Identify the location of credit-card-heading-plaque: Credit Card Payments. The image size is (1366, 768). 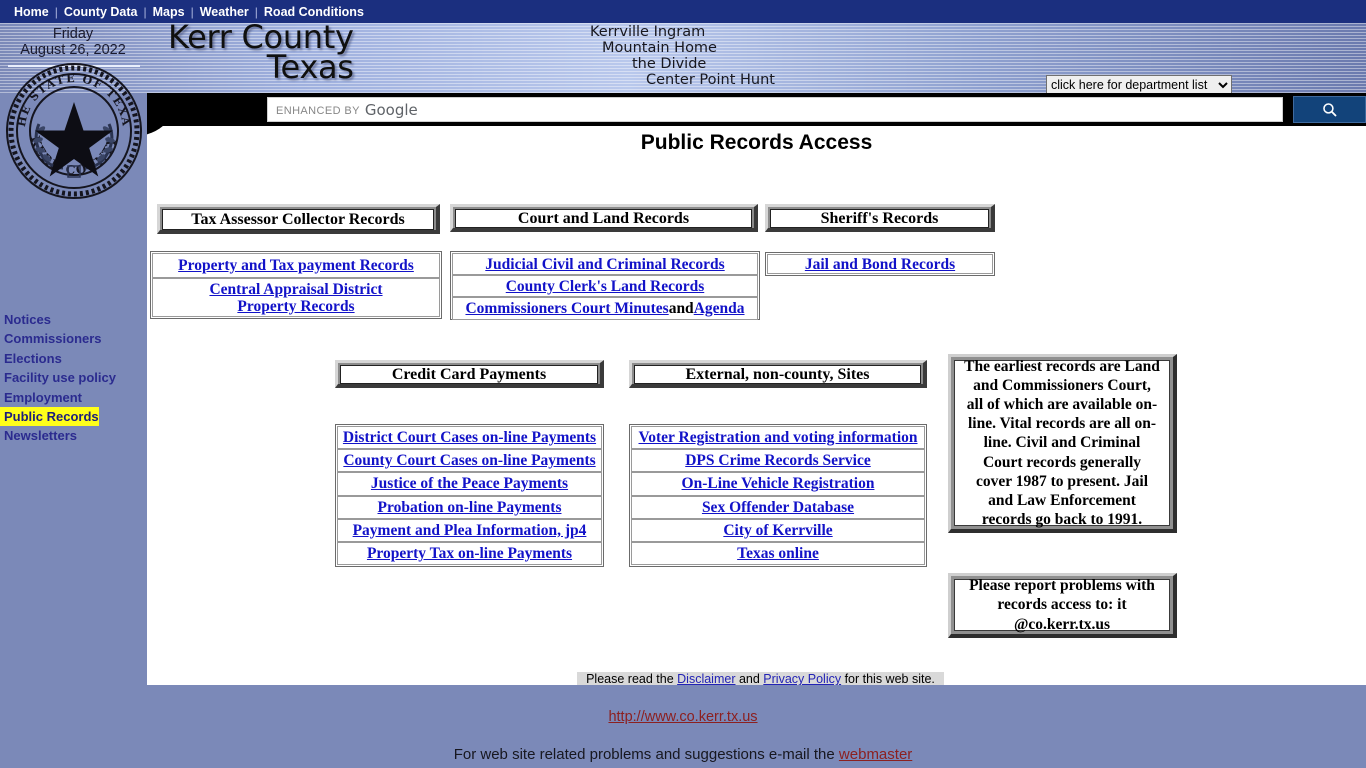
(469, 374).